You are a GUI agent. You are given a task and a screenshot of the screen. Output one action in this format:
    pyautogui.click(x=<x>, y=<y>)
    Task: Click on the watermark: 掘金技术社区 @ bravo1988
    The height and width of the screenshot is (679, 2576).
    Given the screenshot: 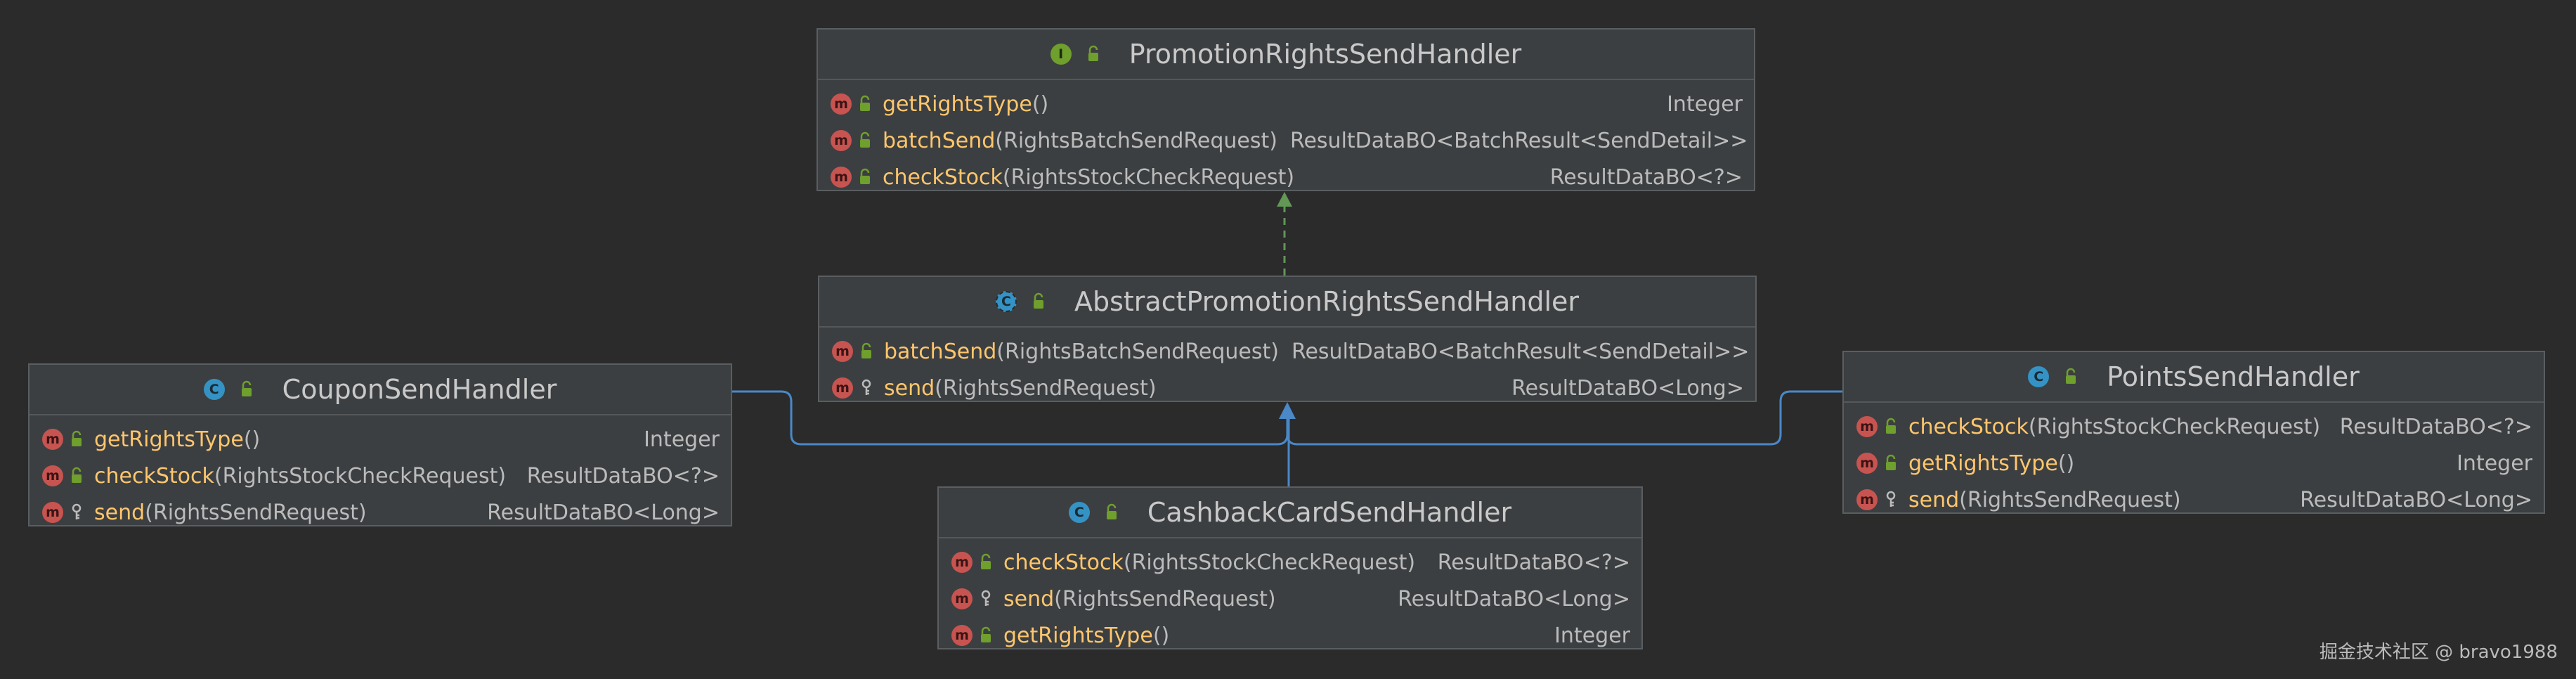 What is the action you would take?
    pyautogui.click(x=2438, y=652)
    